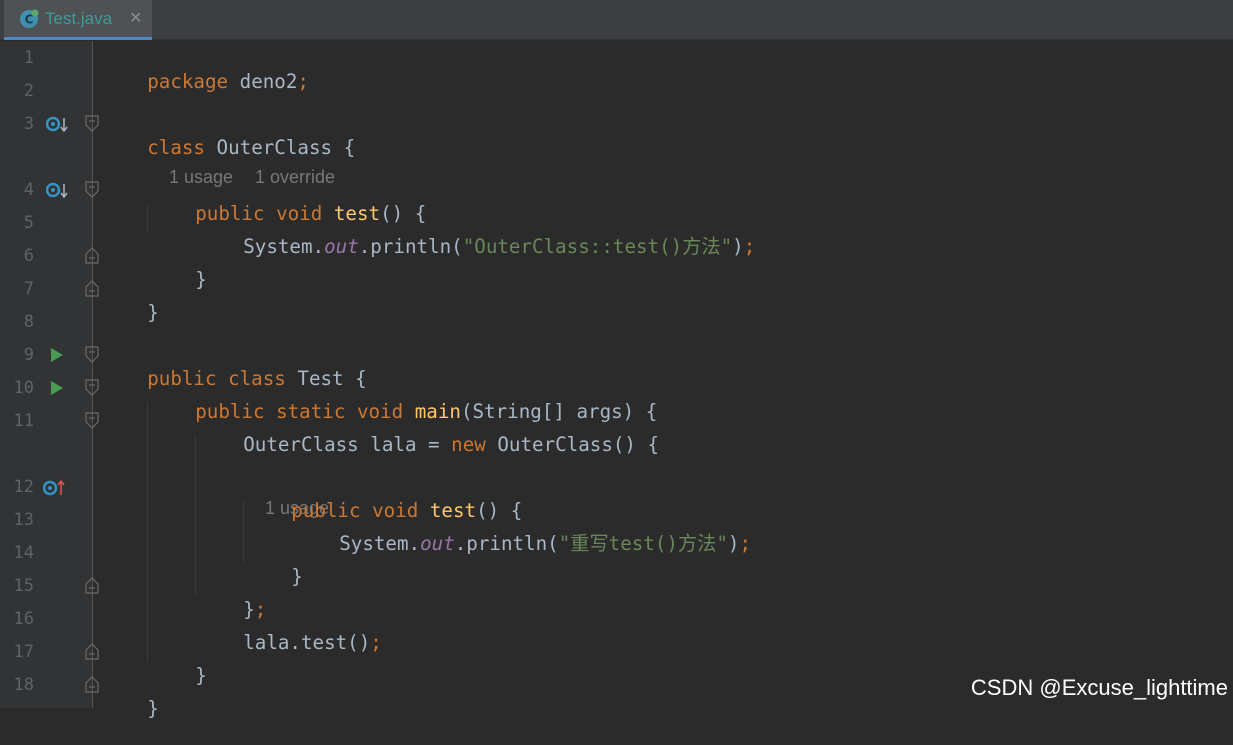  I want to click on line-number: 6, so click(28, 256).